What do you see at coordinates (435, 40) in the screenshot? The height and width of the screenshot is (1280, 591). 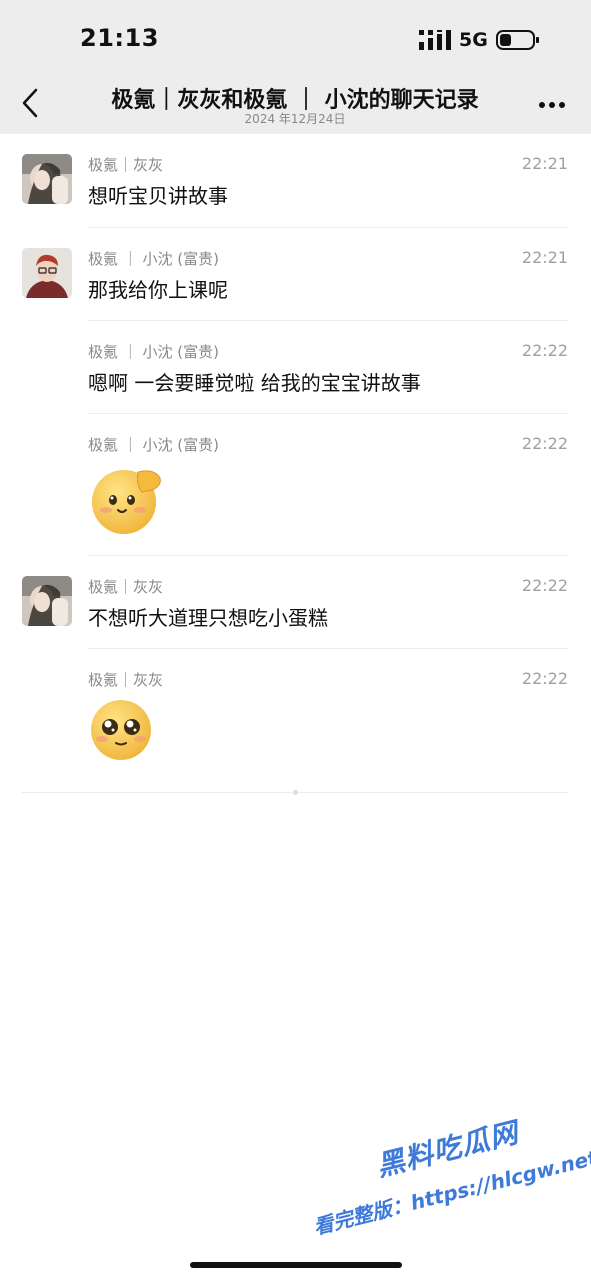 I see `signal-icon` at bounding box center [435, 40].